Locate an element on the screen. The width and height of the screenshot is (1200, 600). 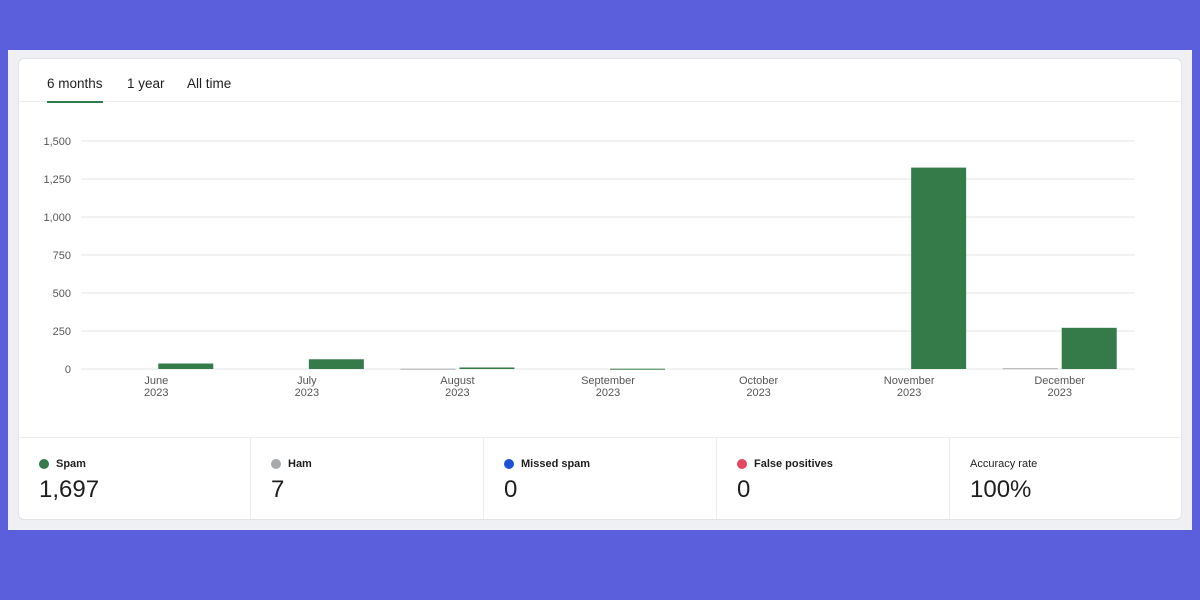
y-tick-label: 1,250 is located at coordinates (57, 180).